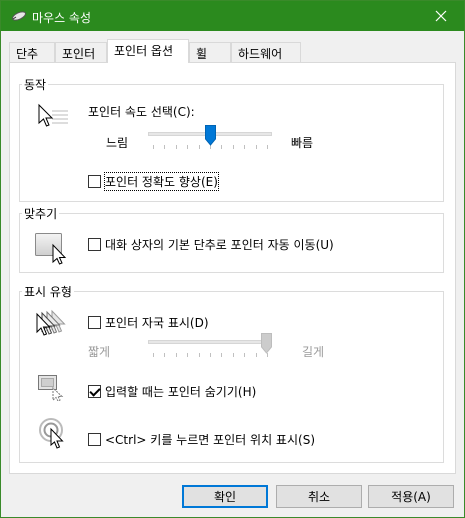 The width and height of the screenshot is (465, 518). Describe the element at coordinates (141, 112) in the screenshot. I see `speed-label: 포인터 속도 선택(C):` at that location.